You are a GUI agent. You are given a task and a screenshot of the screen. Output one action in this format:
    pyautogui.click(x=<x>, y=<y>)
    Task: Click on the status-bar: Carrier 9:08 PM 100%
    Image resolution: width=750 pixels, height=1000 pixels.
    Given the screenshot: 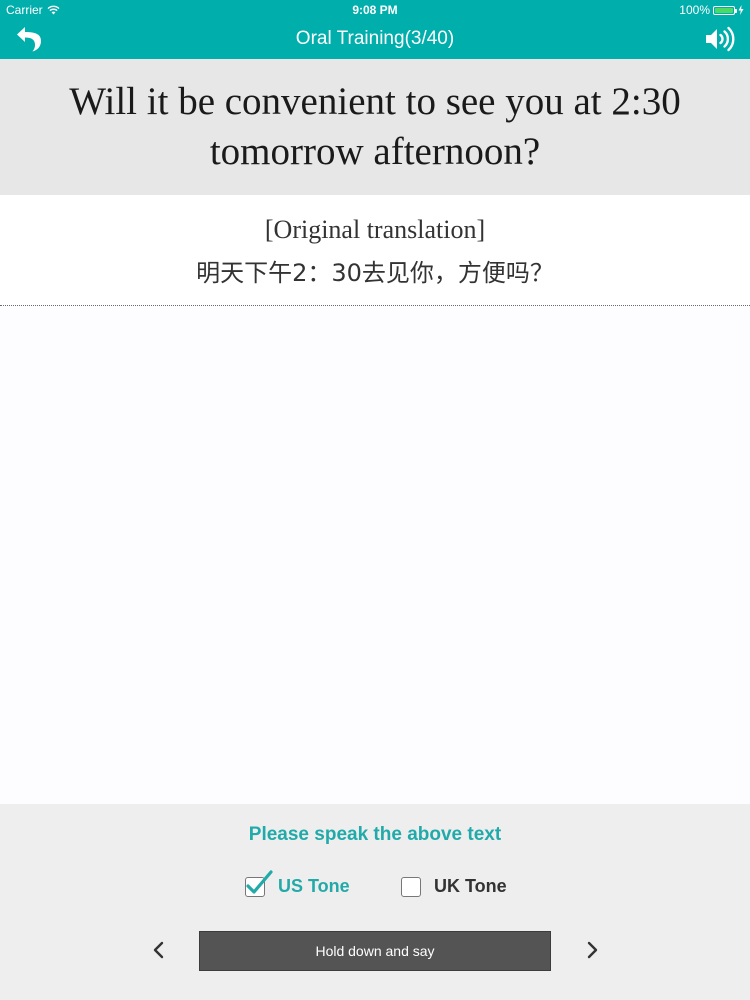 What is the action you would take?
    pyautogui.click(x=375, y=10)
    